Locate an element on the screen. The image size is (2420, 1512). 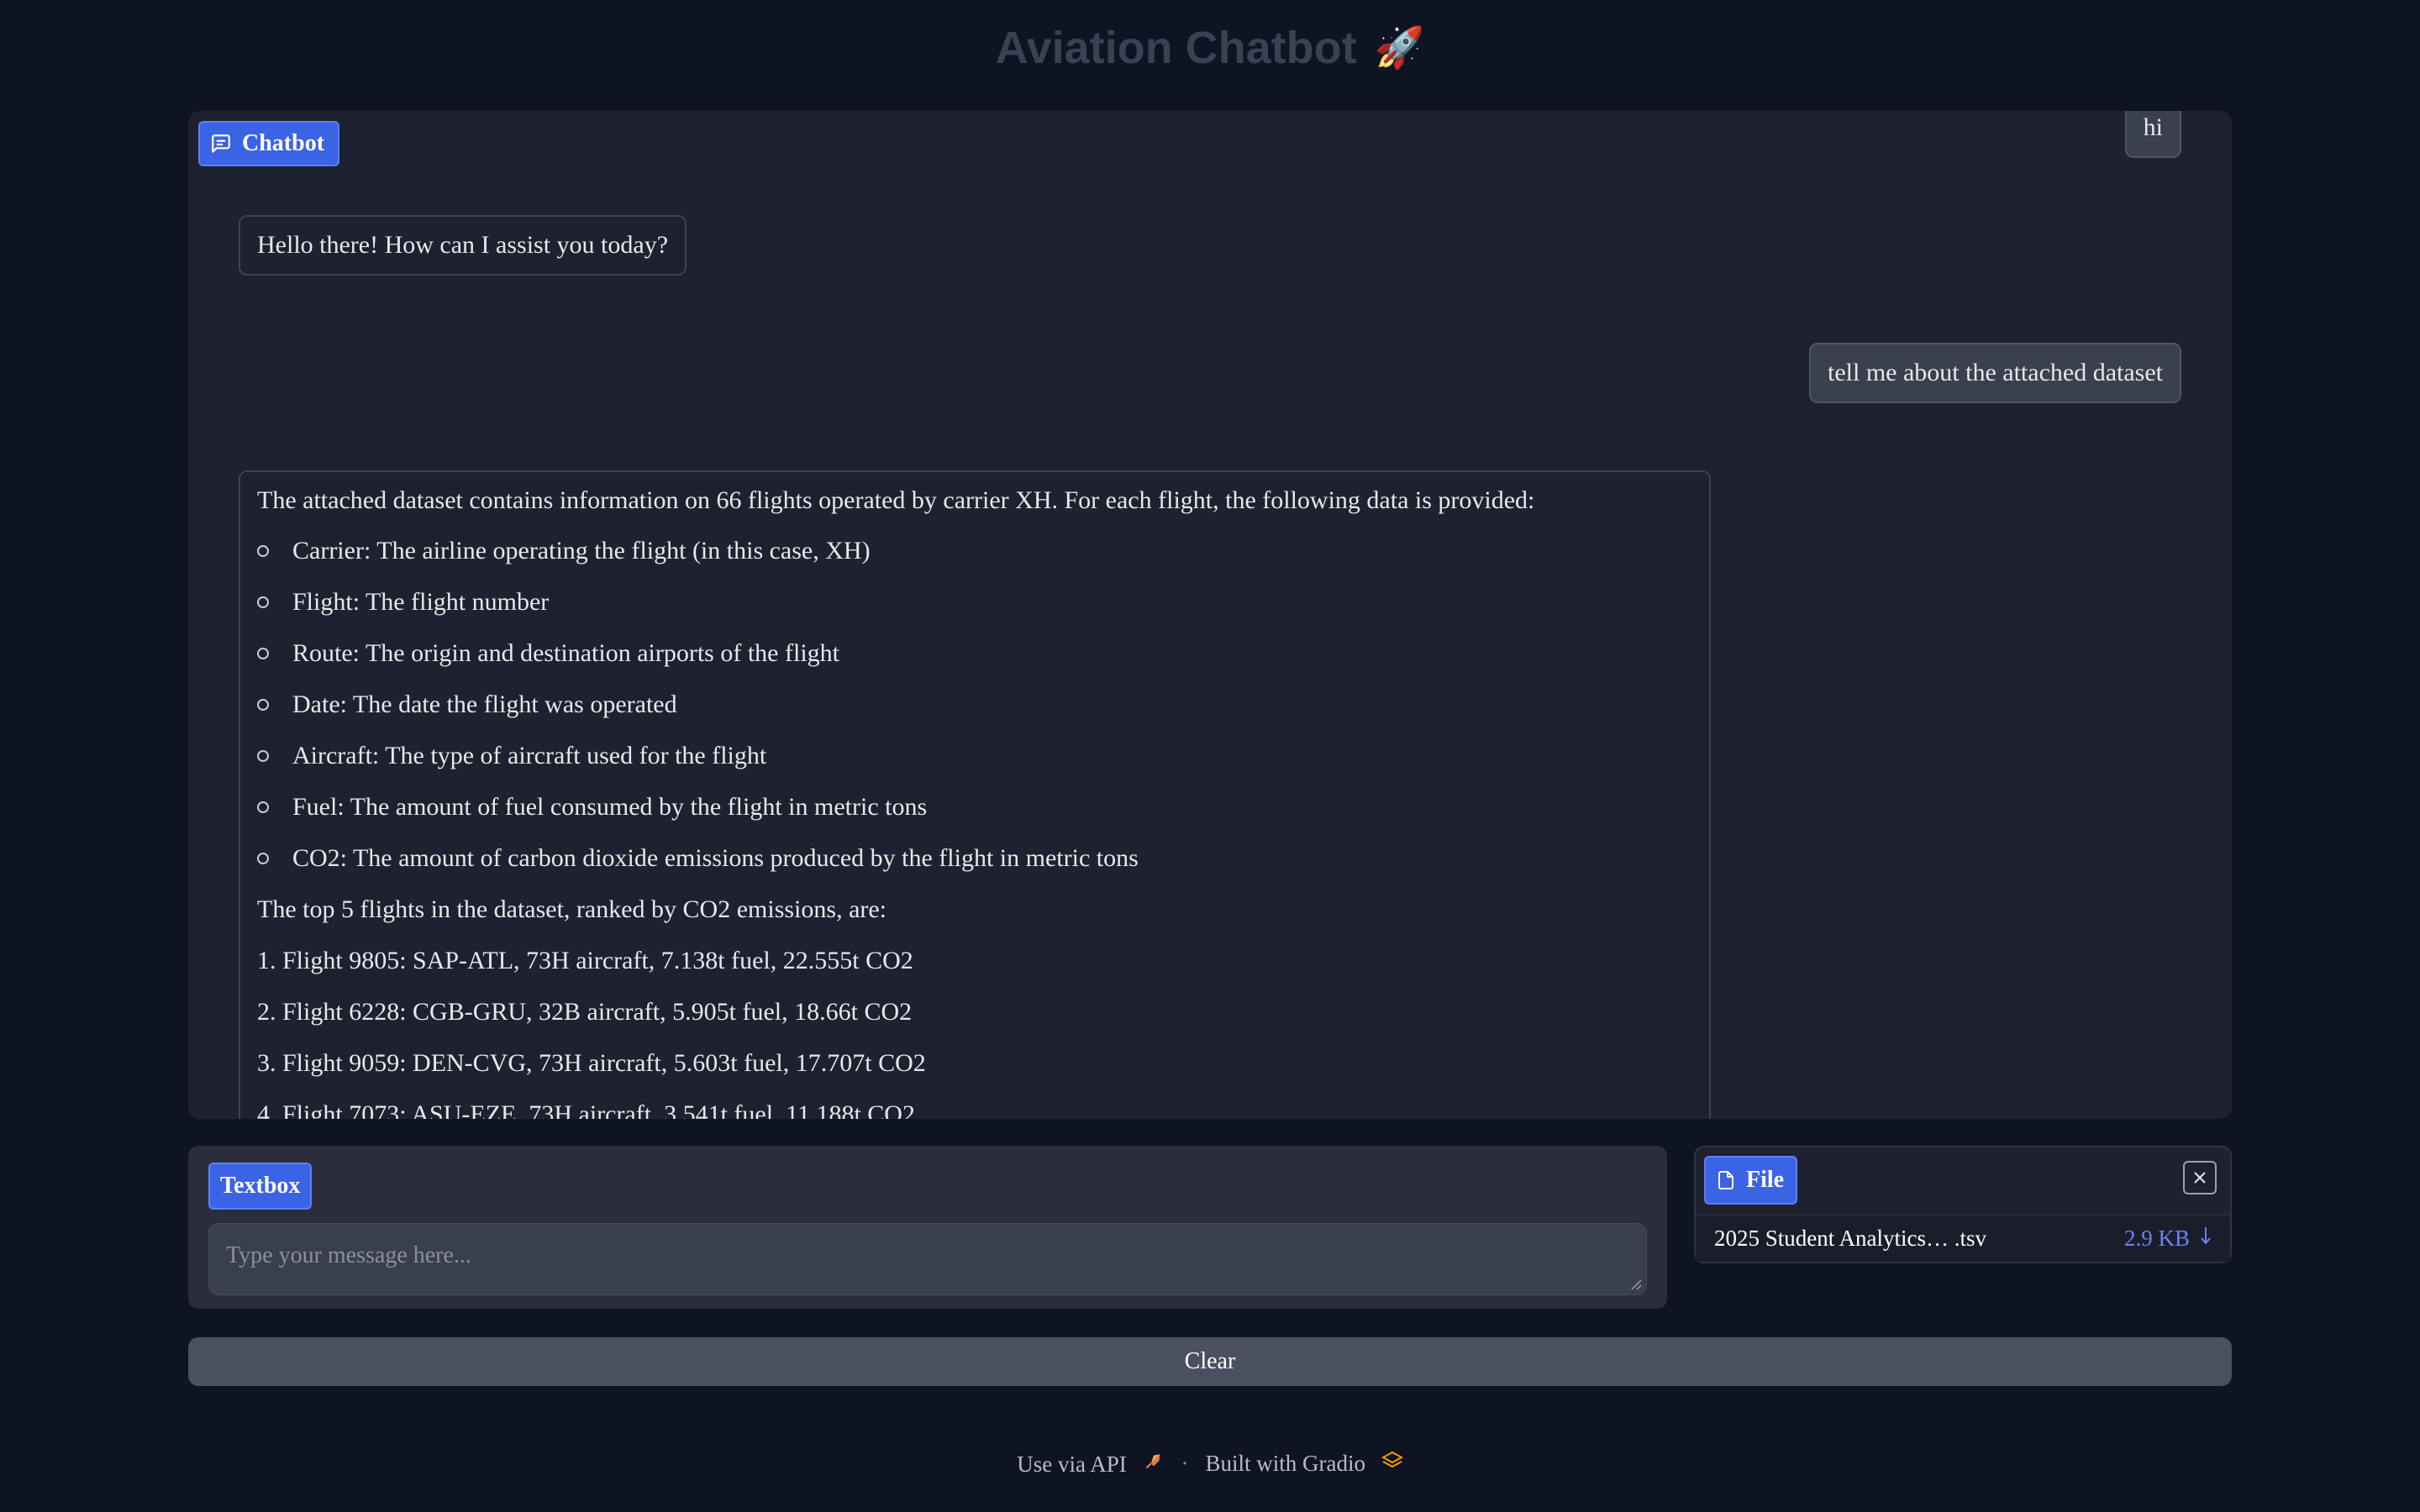
file-download-link: 2.9 KB is located at coordinates (2168, 1239).